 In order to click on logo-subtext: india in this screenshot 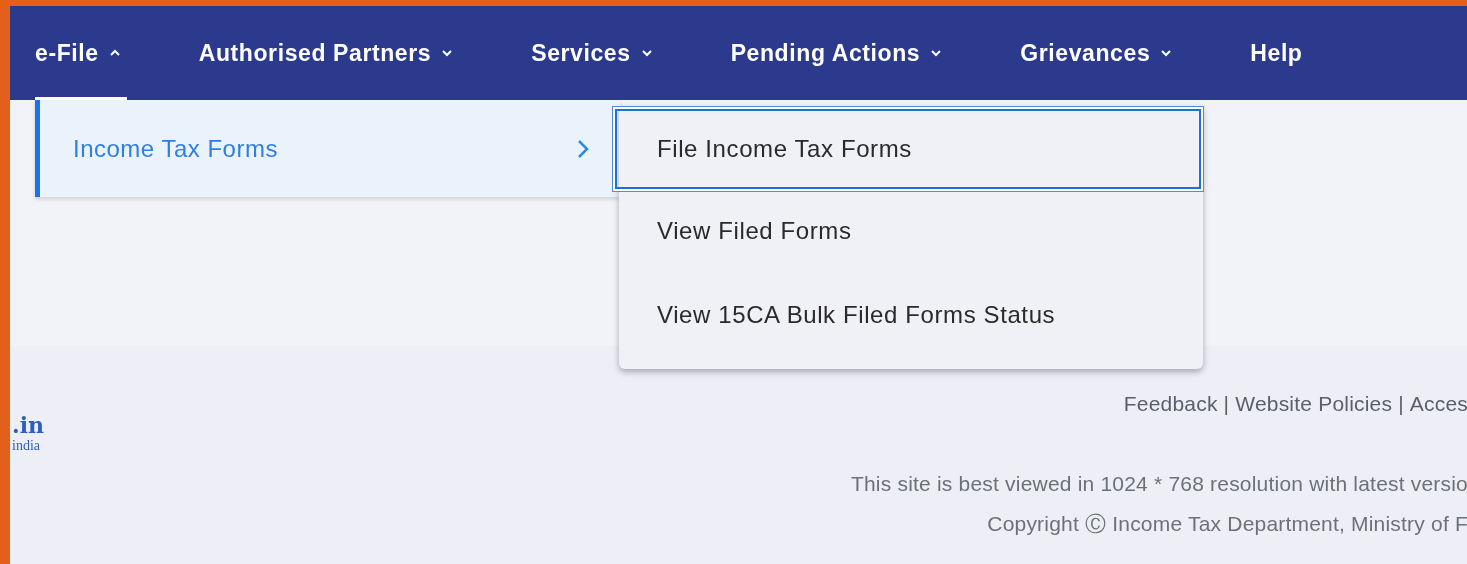, I will do `click(26, 446)`.